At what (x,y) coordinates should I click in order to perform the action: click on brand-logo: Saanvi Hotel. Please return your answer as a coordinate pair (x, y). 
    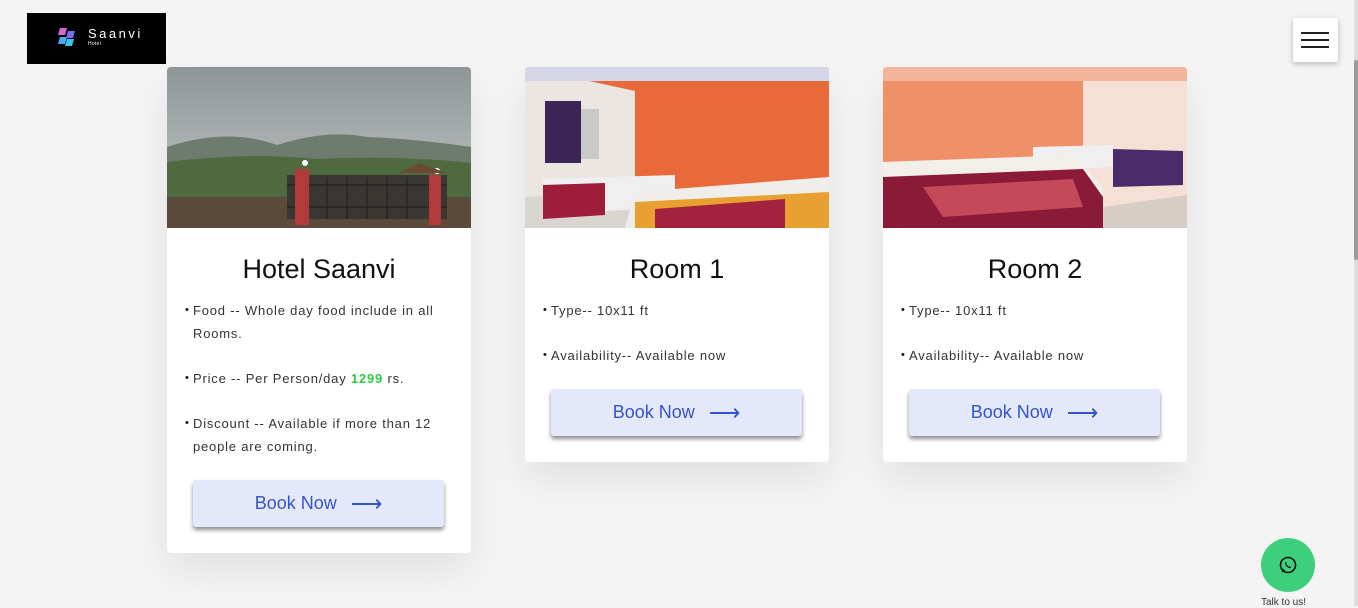
    Looking at the image, I should click on (96, 38).